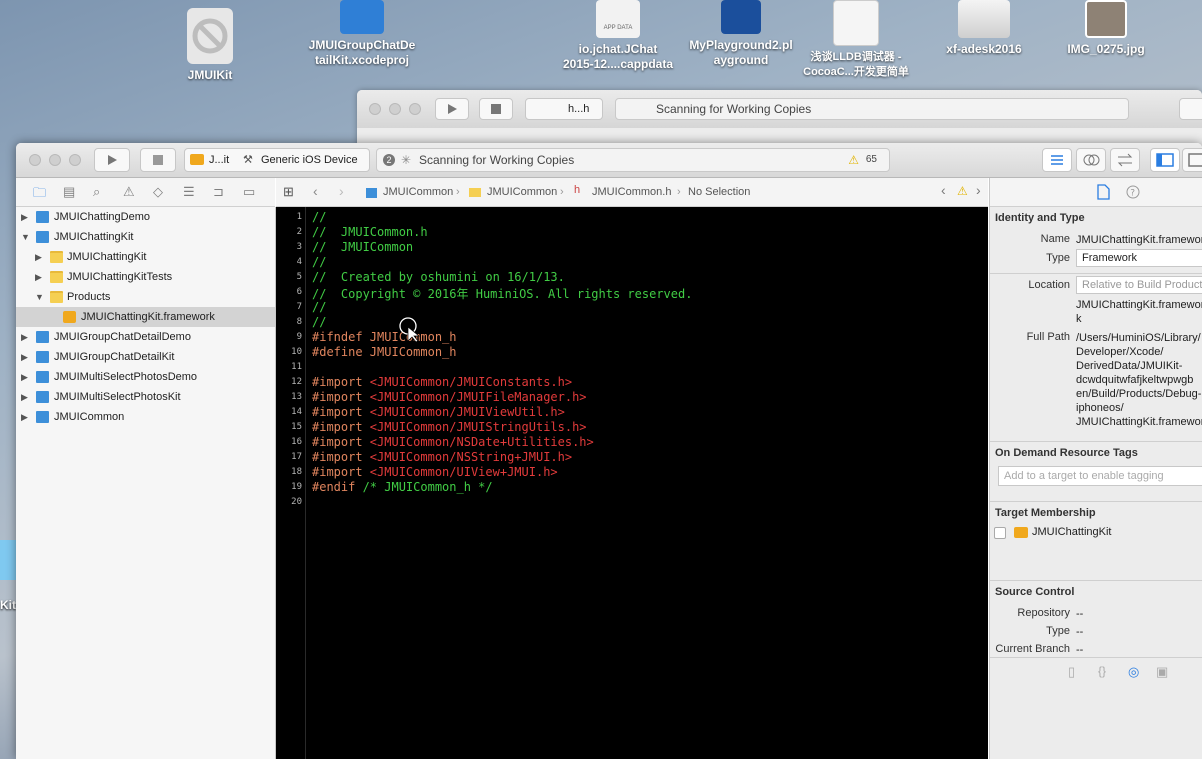  I want to click on next-issue-icon: ›, so click(978, 190).